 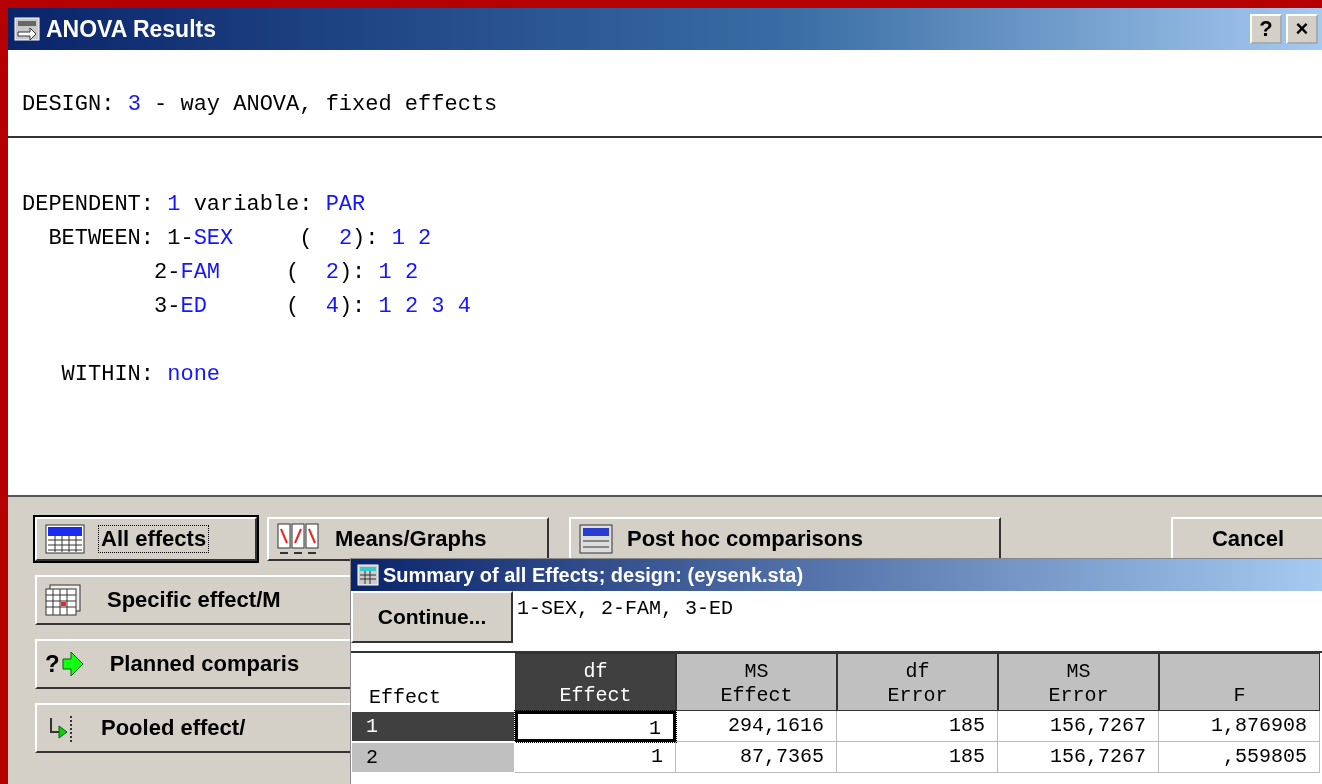 I want to click on window-title: ANOVA Results, so click(x=131, y=29).